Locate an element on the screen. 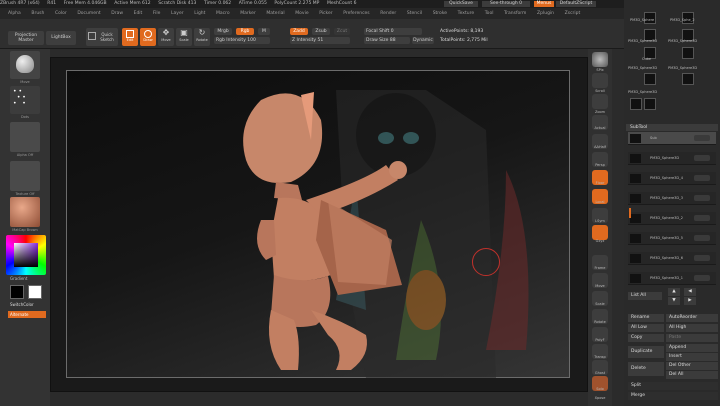 The height and width of the screenshot is (406, 720). m-button: M is located at coordinates (264, 31).